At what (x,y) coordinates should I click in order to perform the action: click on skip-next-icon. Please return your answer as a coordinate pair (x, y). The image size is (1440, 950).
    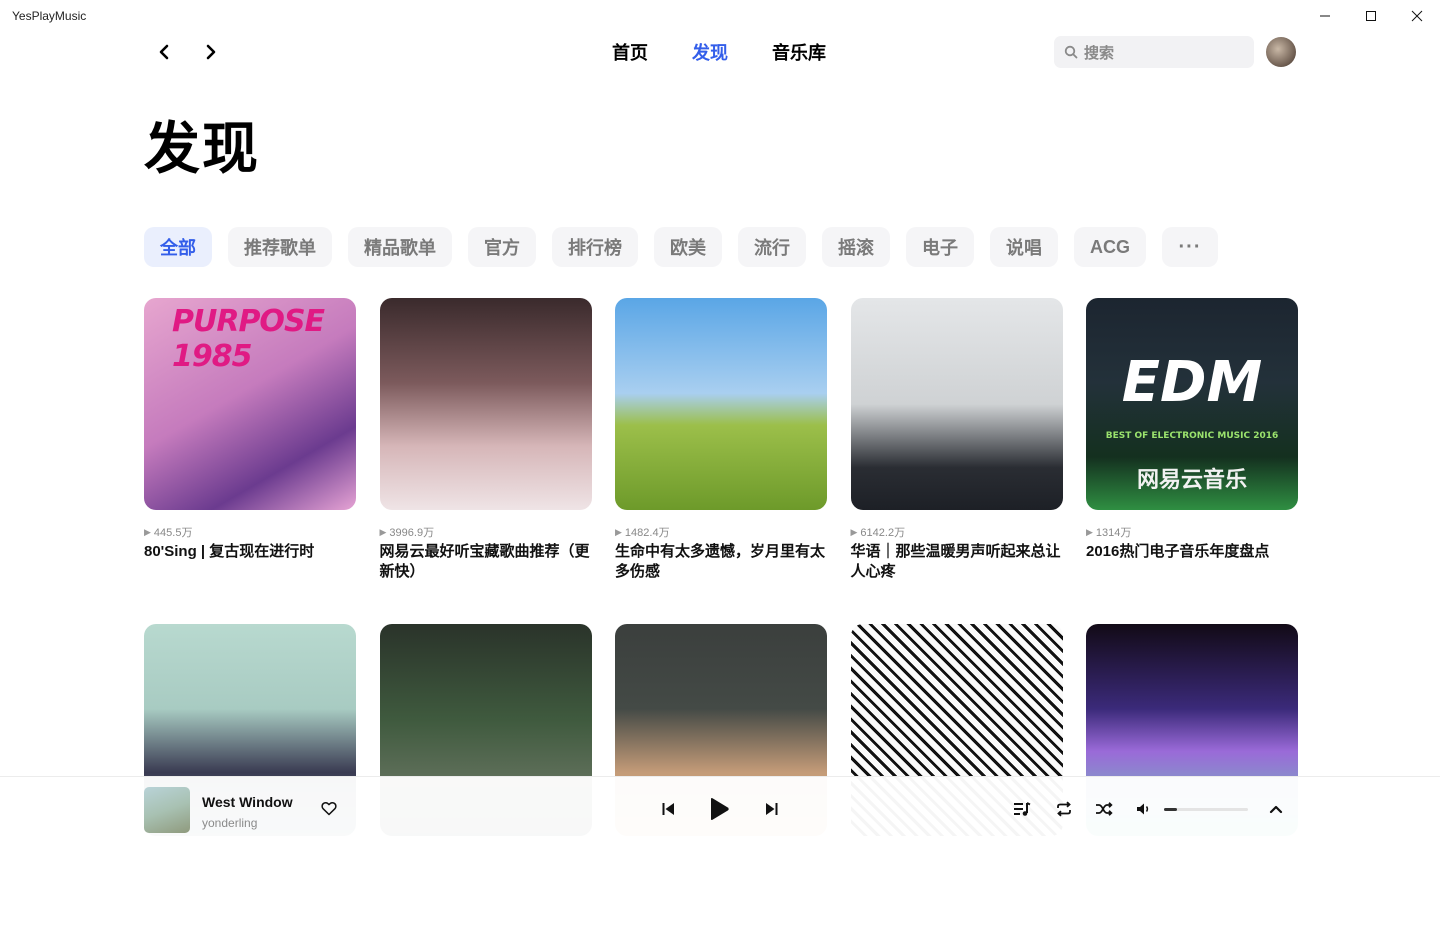
    Looking at the image, I should click on (772, 809).